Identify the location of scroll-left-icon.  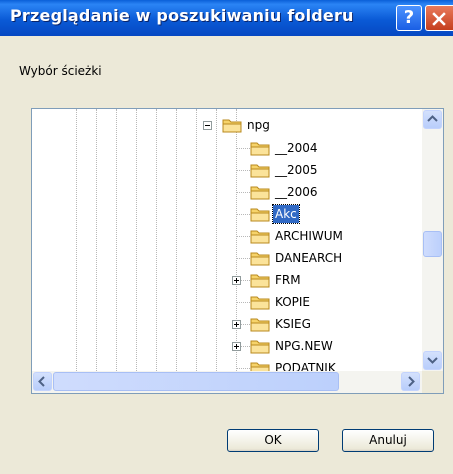
(42, 381).